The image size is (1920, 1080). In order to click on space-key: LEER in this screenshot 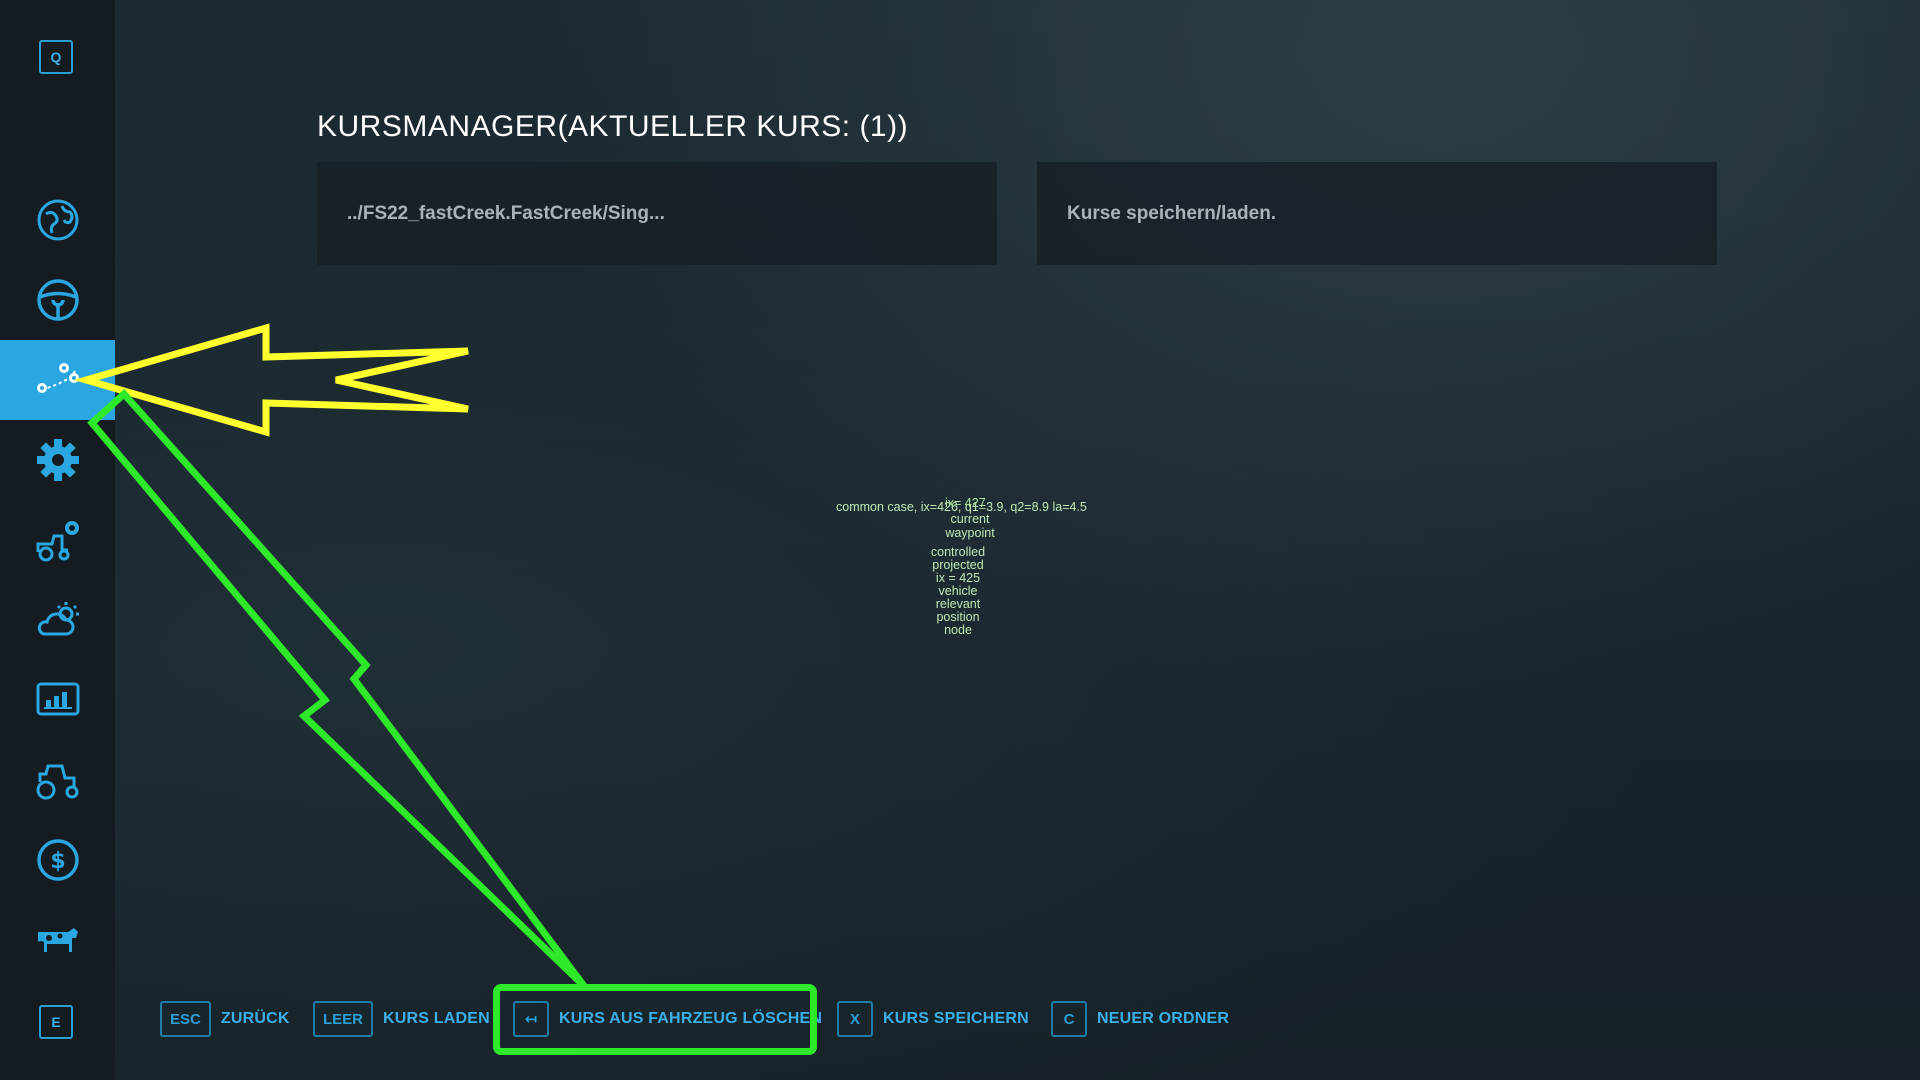, I will do `click(343, 1019)`.